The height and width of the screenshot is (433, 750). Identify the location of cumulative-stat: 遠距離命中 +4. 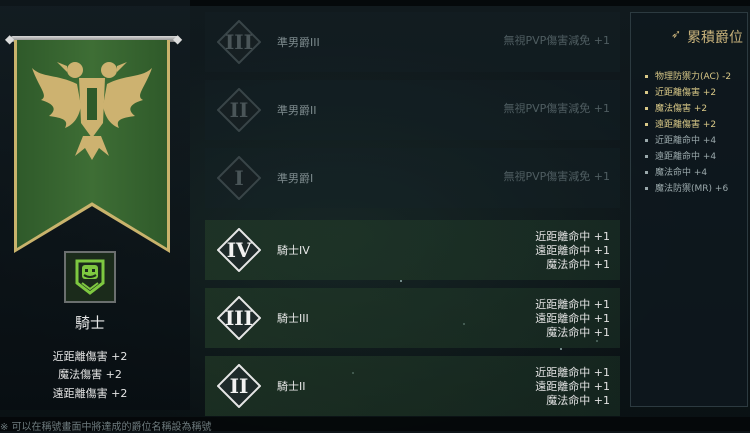
(680, 155).